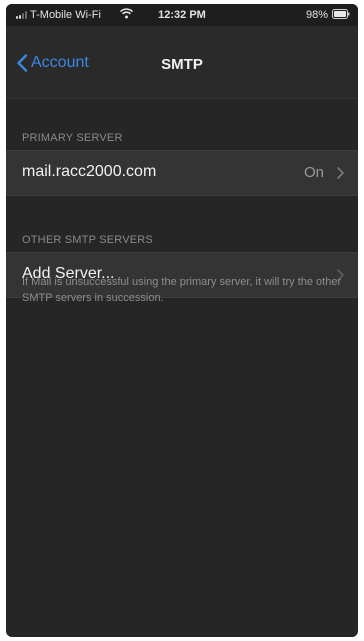 The width and height of the screenshot is (364, 641). I want to click on navigation-bar: Account SMTP, so click(182, 62).